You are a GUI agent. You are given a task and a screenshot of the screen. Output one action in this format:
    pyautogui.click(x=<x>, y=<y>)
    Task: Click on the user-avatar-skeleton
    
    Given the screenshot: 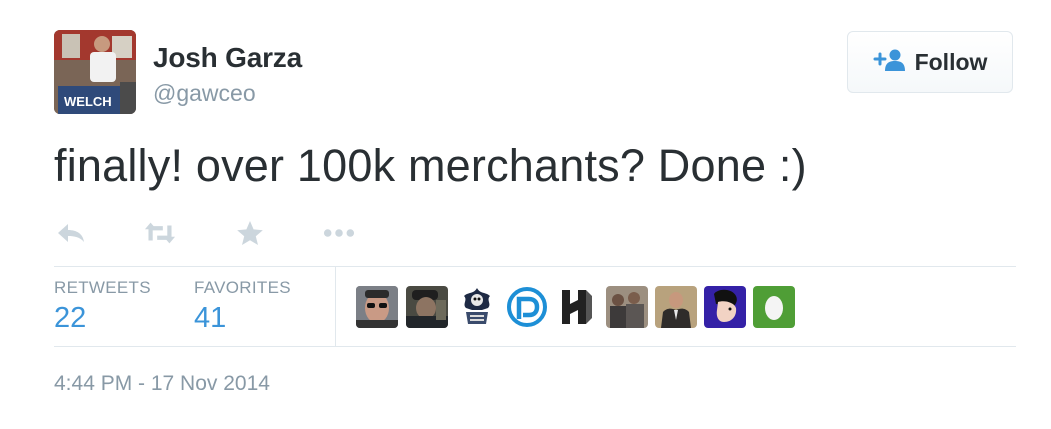 What is the action you would take?
    pyautogui.click(x=477, y=307)
    